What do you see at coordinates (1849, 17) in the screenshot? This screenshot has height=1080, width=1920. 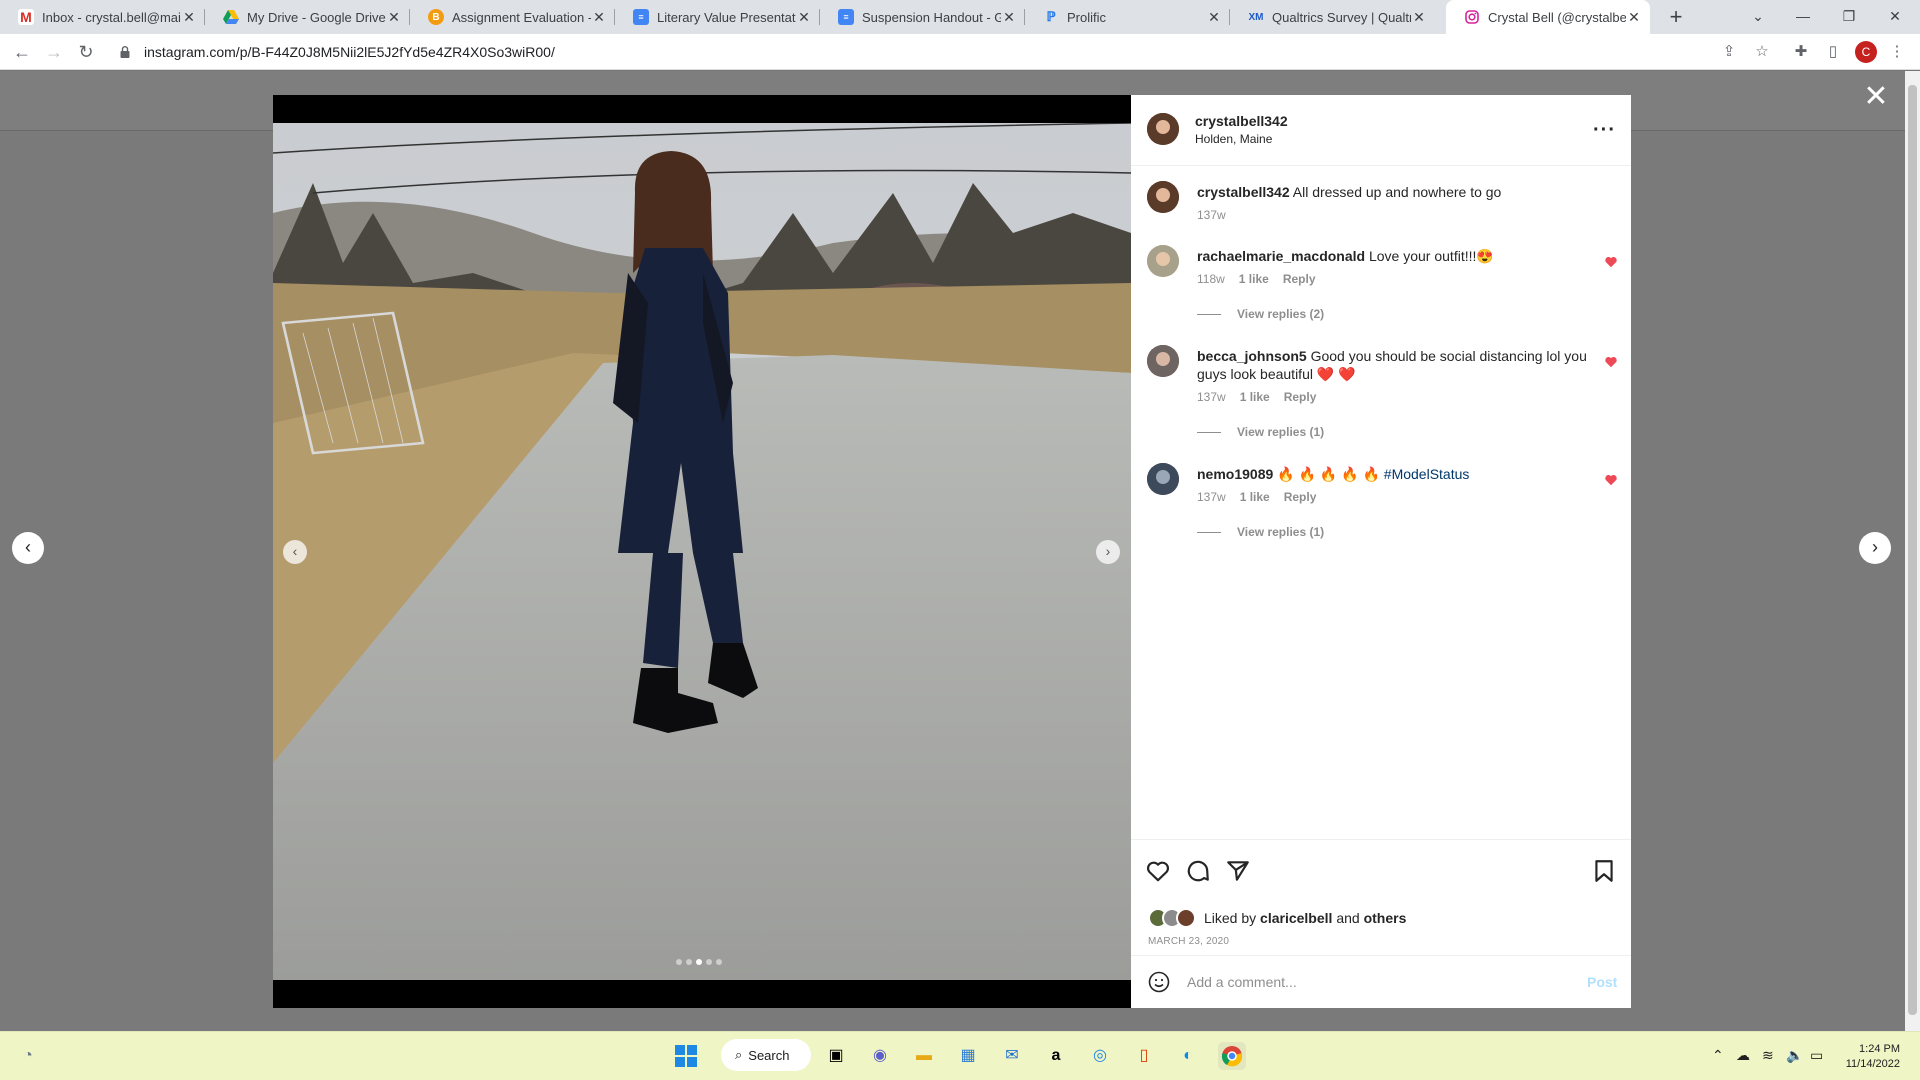 I see `restore-button: ❐` at bounding box center [1849, 17].